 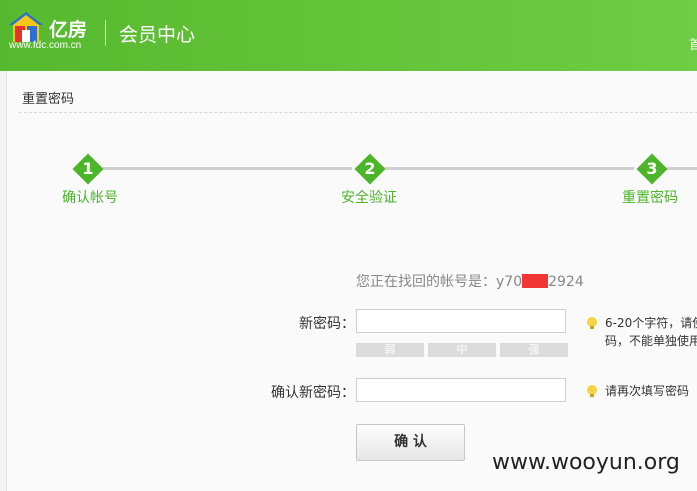 I want to click on brand-url: www.fdc.com.cn, so click(x=45, y=45).